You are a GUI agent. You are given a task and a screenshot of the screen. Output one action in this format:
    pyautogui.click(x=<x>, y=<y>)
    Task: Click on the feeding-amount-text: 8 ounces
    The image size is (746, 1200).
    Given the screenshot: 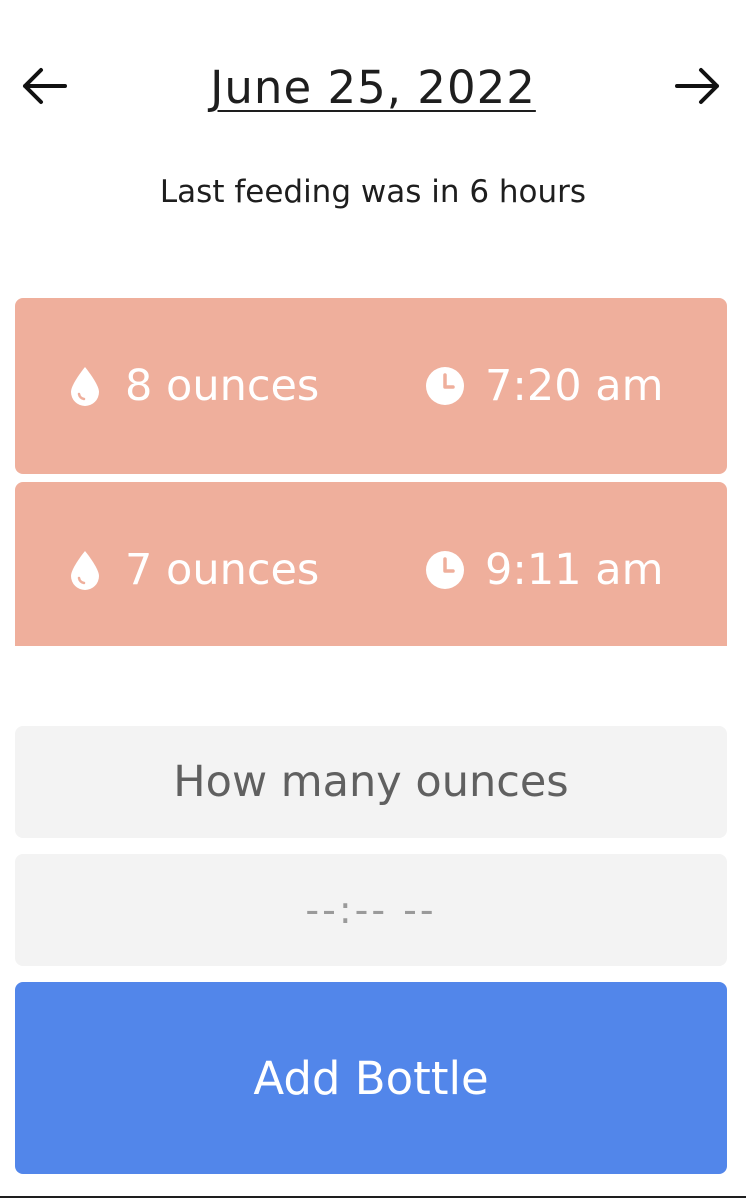 What is the action you would take?
    pyautogui.click(x=222, y=386)
    